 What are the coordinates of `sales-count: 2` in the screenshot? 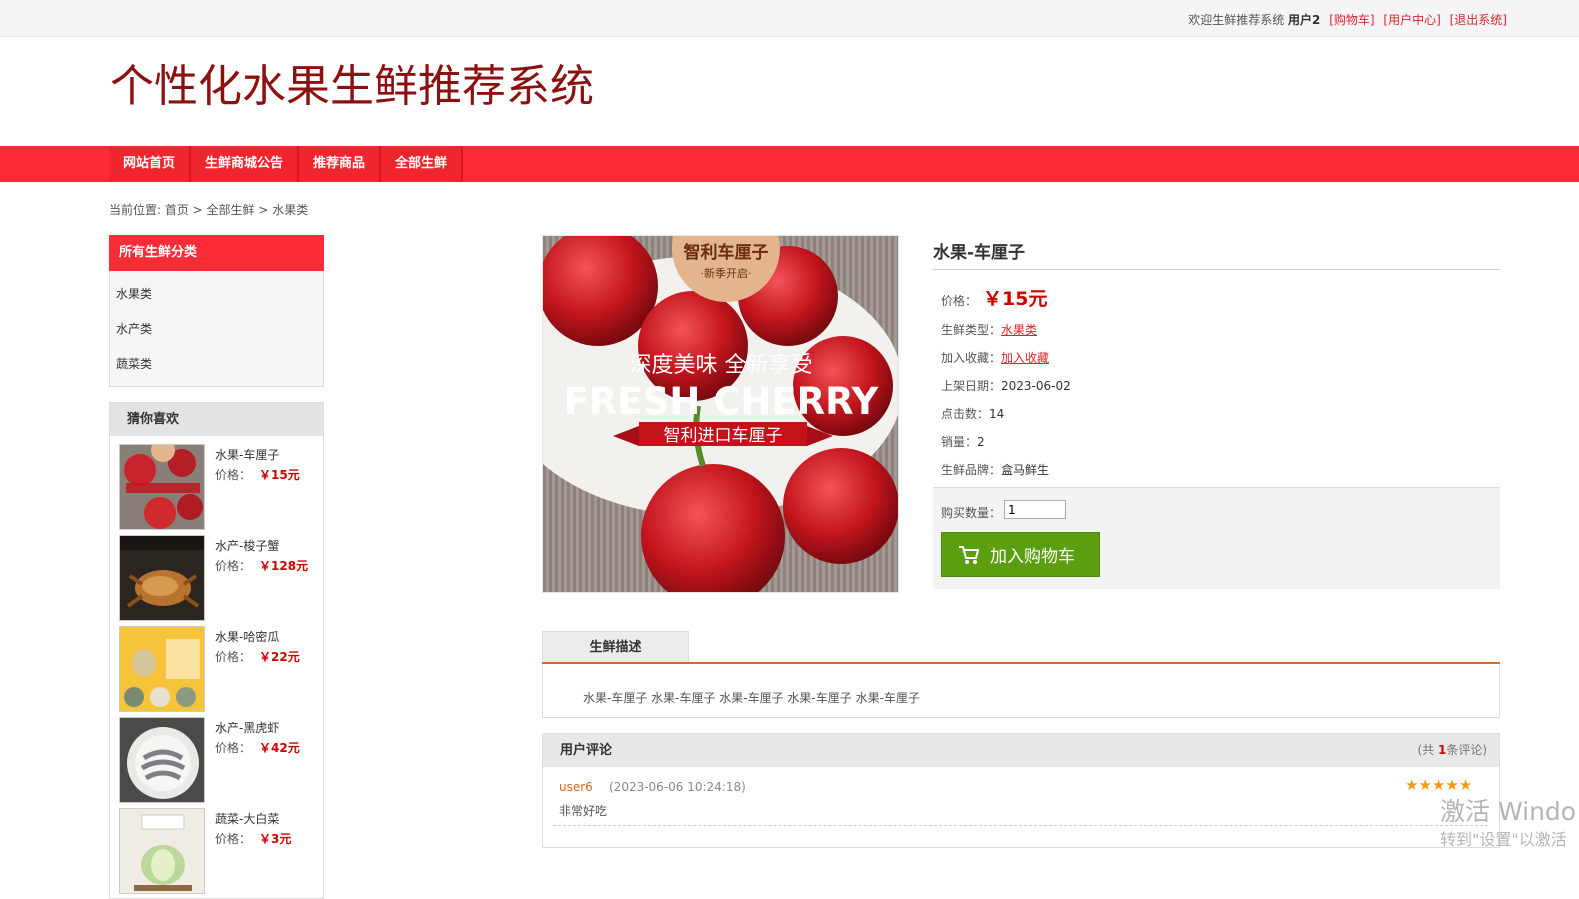 It's located at (981, 442).